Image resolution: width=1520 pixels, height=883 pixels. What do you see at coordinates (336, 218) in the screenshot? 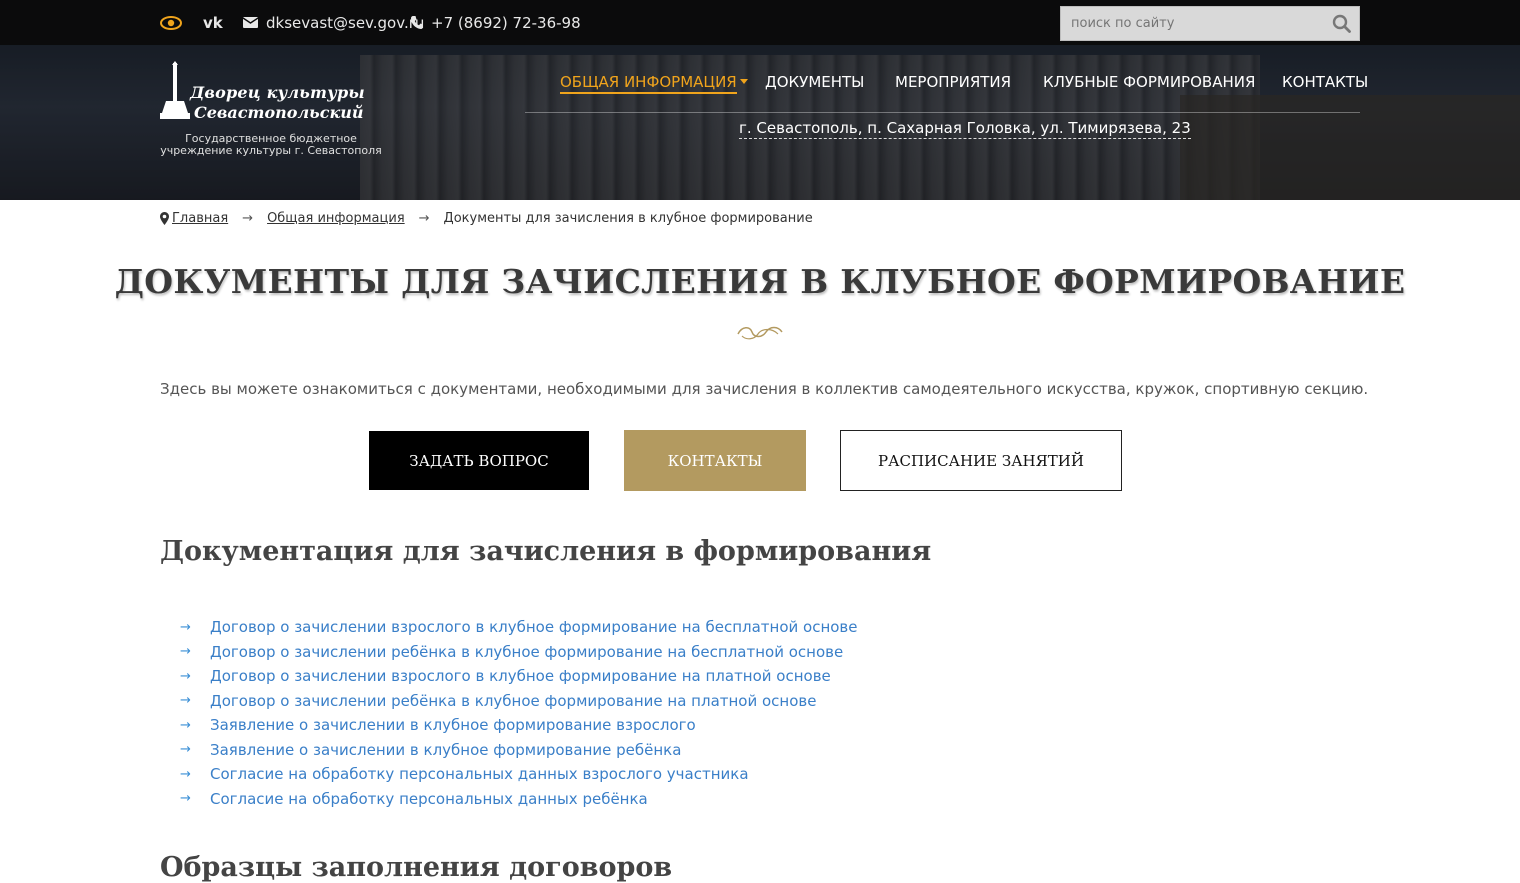
I see `breadcrumb-section: Общая информация` at bounding box center [336, 218].